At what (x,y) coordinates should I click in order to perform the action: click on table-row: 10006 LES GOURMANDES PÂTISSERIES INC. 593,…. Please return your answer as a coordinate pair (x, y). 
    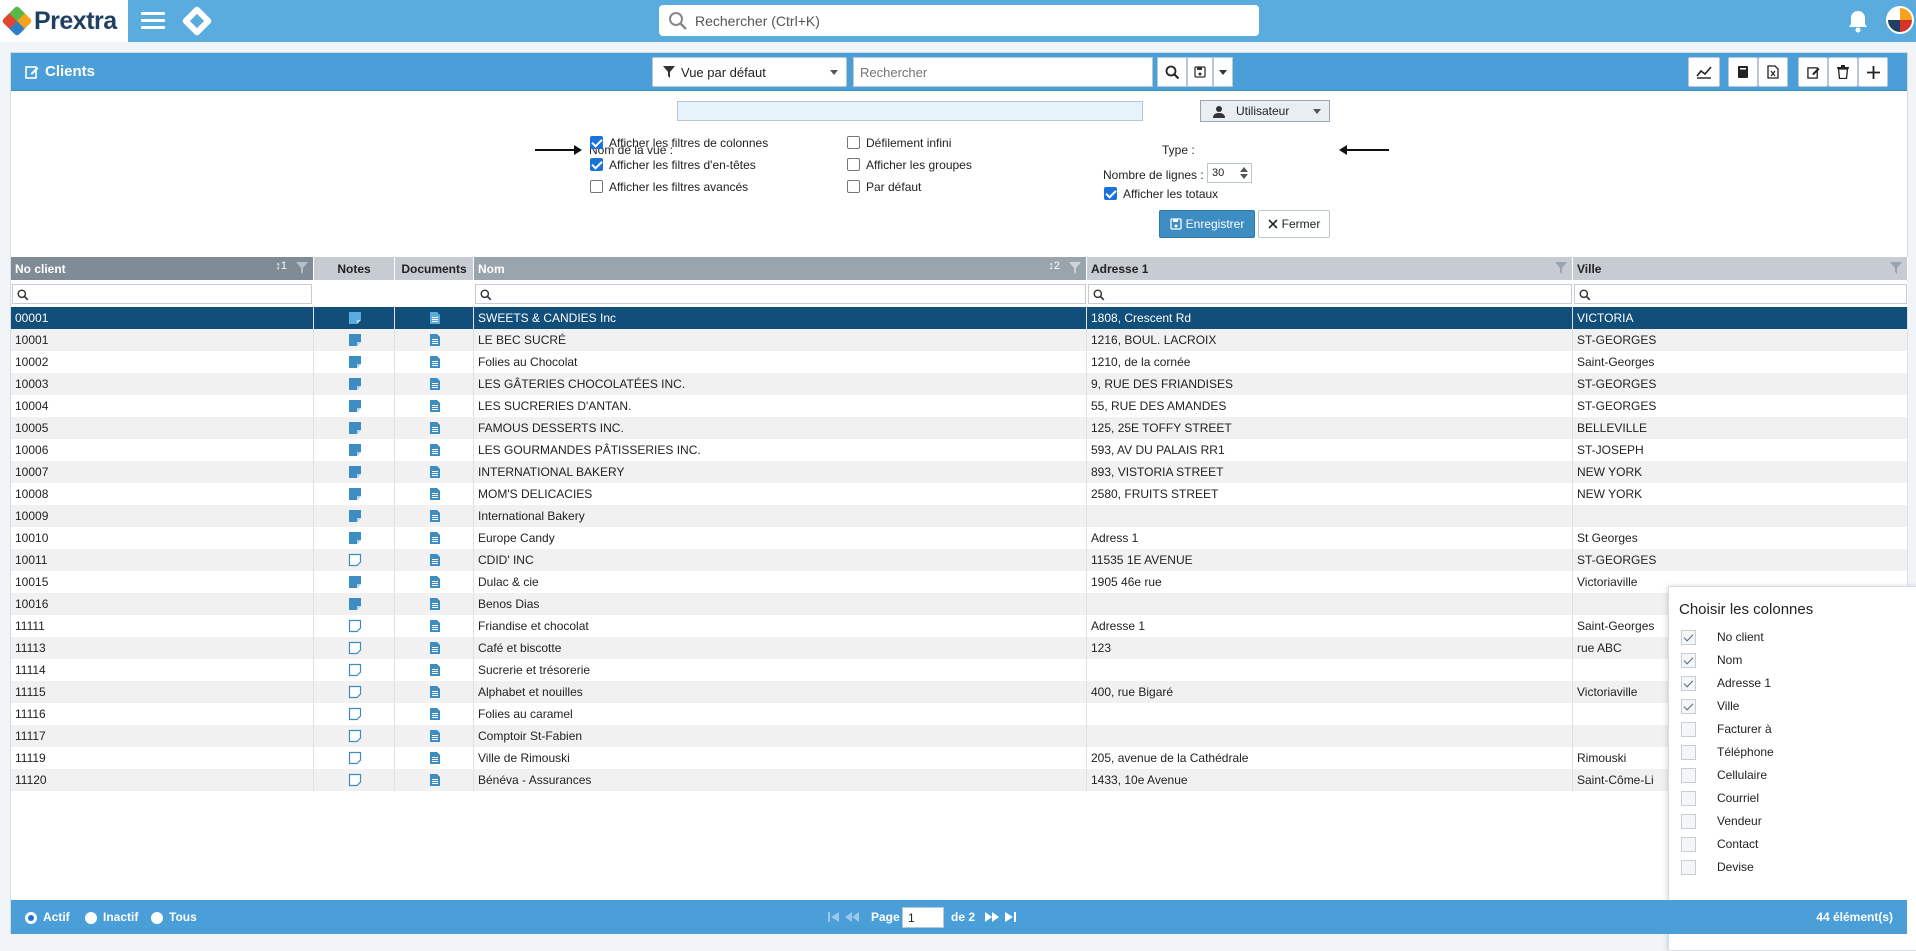
    Looking at the image, I should click on (959, 450).